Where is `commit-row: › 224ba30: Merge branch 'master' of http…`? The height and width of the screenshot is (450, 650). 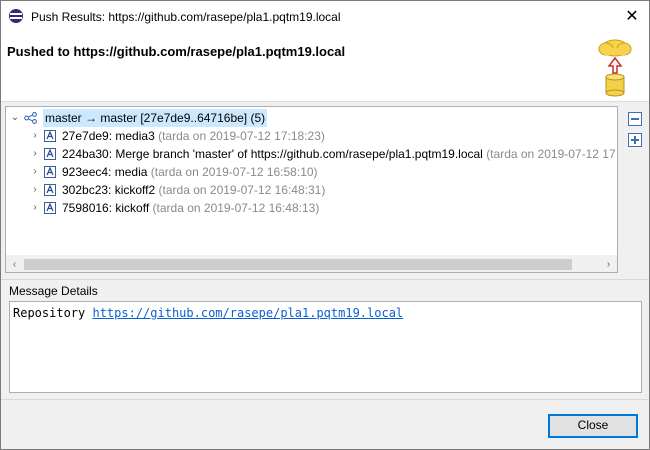
commit-row: › 224ba30: Merge branch 'master' of http… is located at coordinates (311, 154).